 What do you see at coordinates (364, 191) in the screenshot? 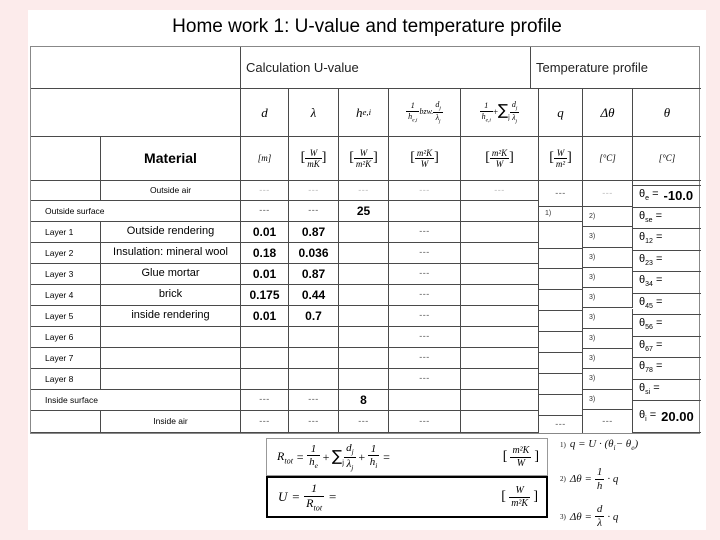
I see `cell-h: ---` at bounding box center [364, 191].